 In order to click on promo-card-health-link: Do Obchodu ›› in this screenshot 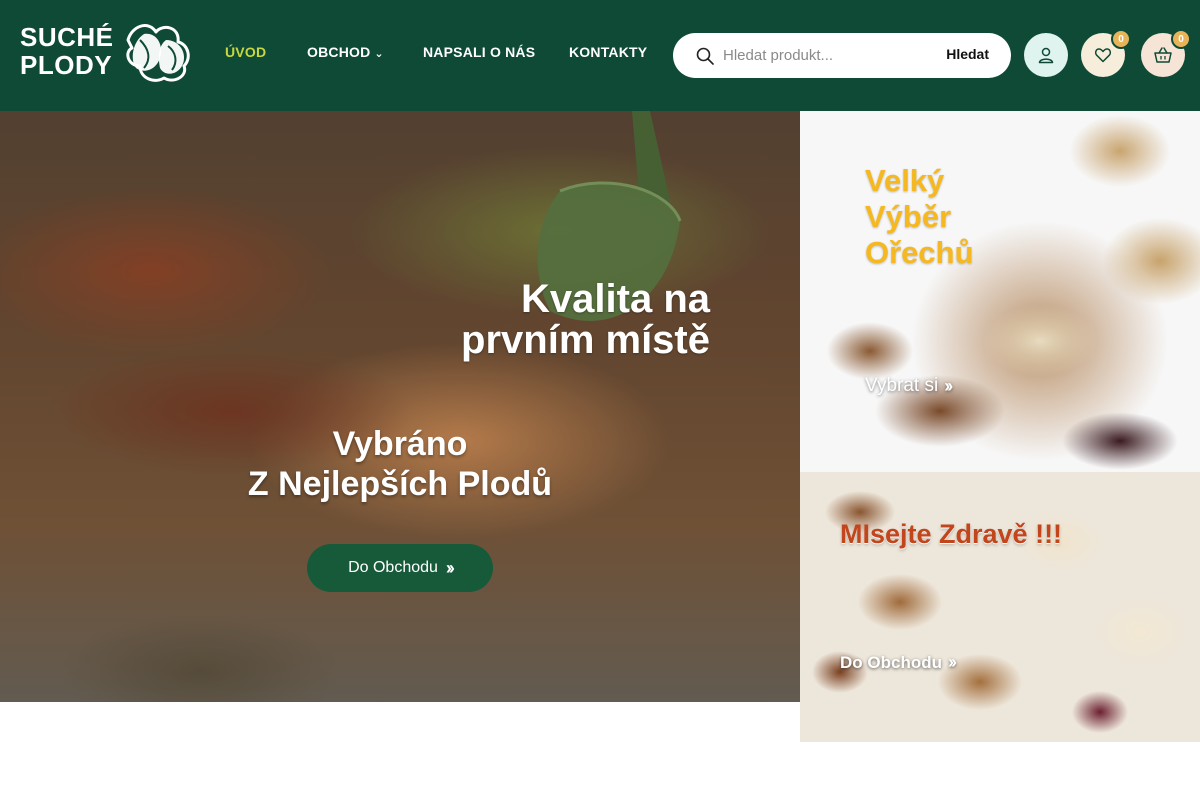, I will do `click(898, 662)`.